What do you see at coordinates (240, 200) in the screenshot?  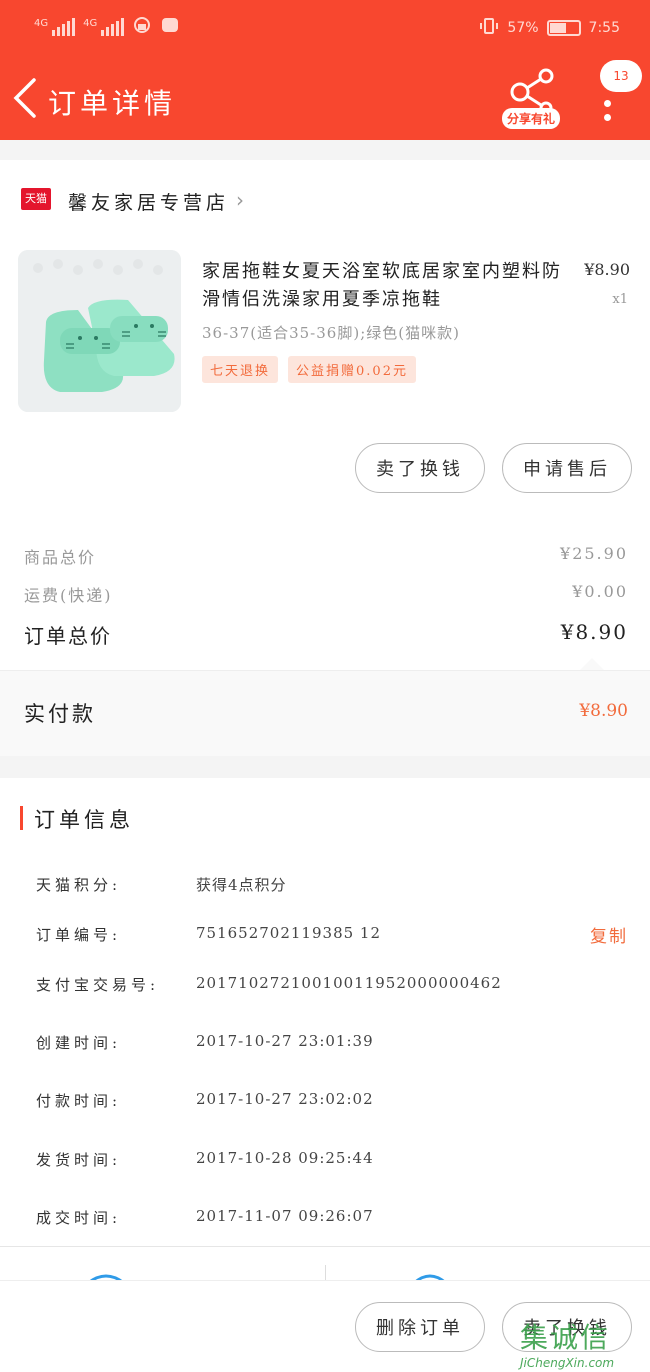 I see `chevron-right-icon: ›` at bounding box center [240, 200].